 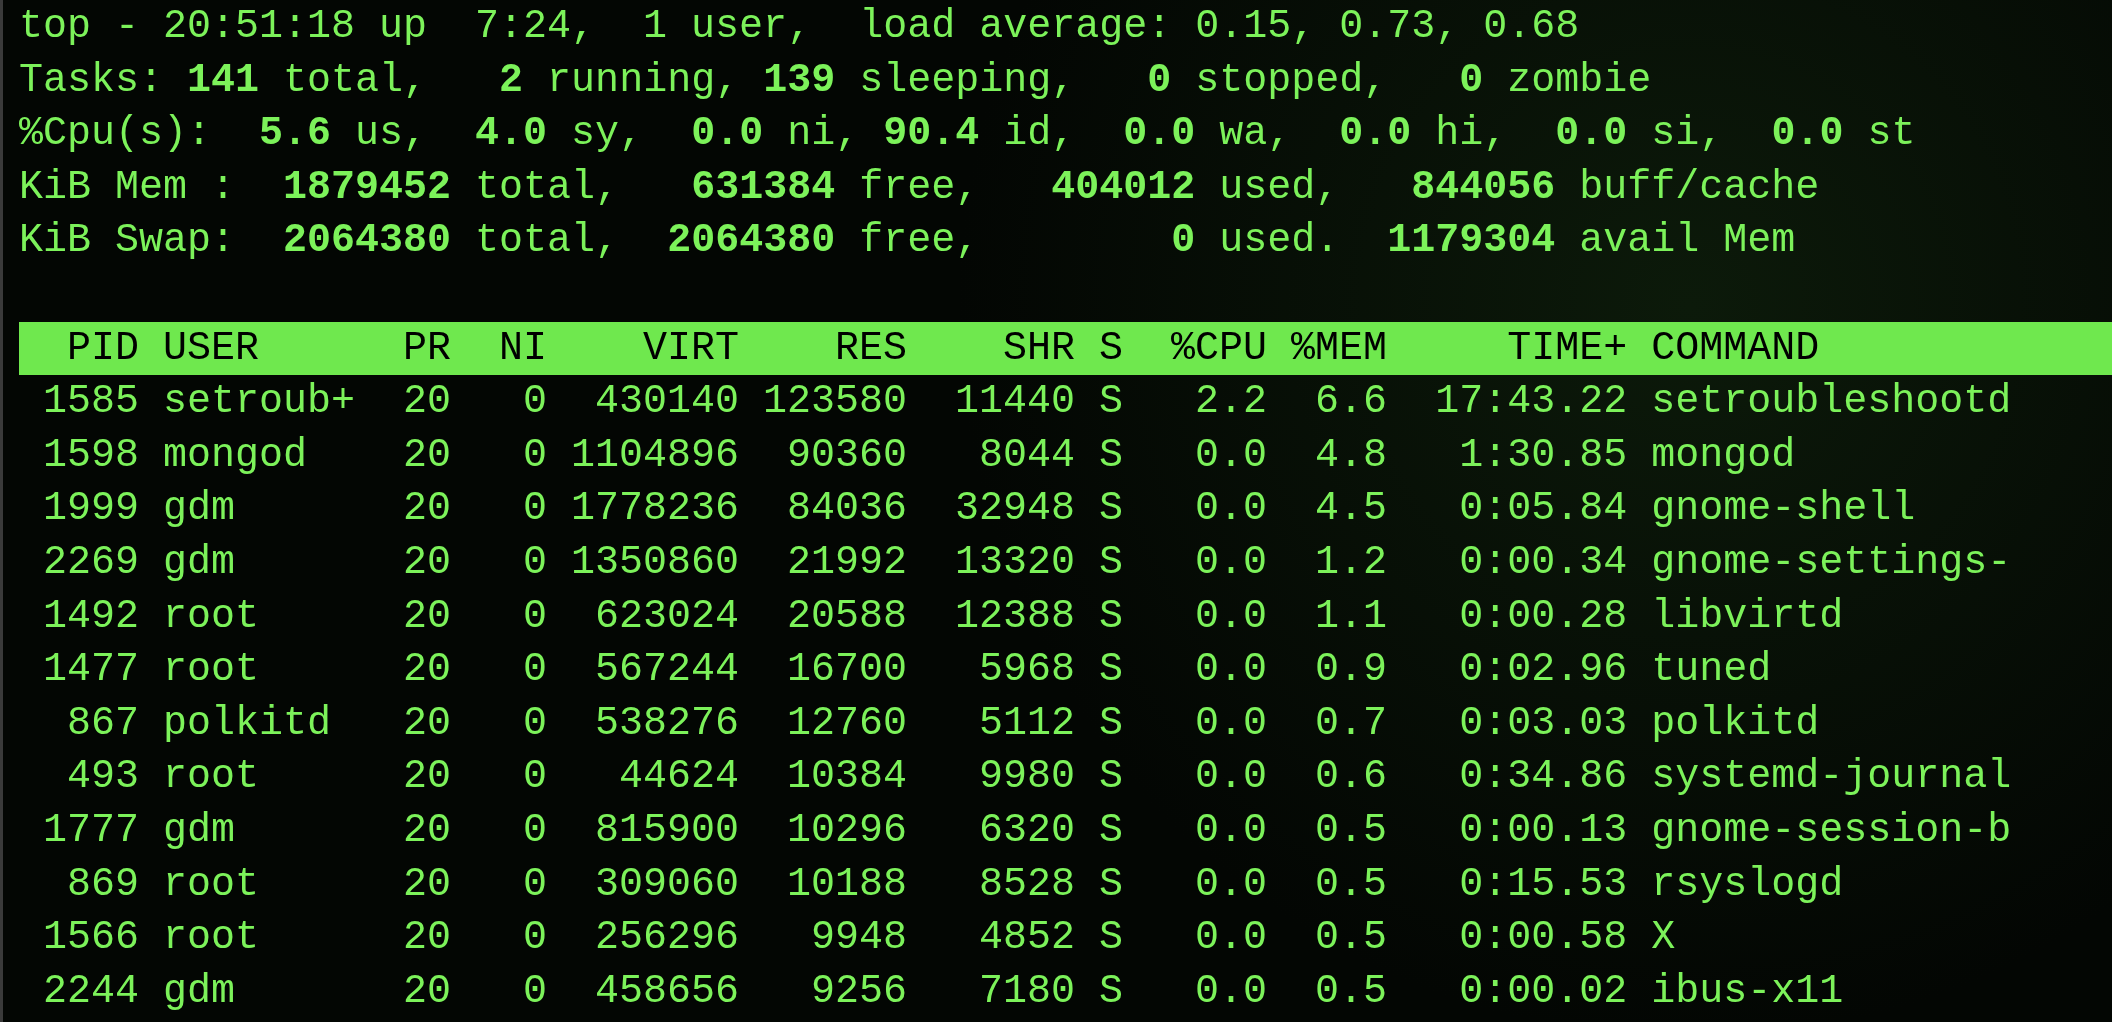 What do you see at coordinates (427, 348) in the screenshot?
I see `column-header: PR` at bounding box center [427, 348].